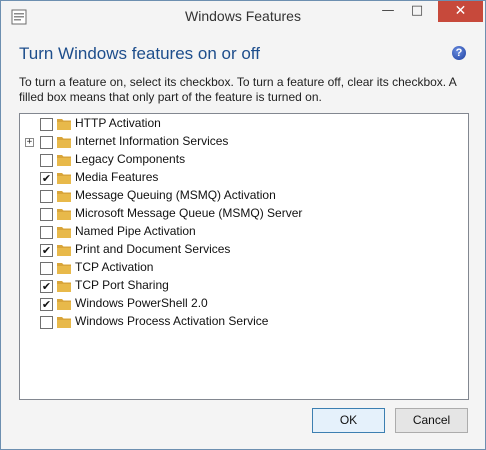 The image size is (486, 450). What do you see at coordinates (417, 11) in the screenshot?
I see `maximize-button: □` at bounding box center [417, 11].